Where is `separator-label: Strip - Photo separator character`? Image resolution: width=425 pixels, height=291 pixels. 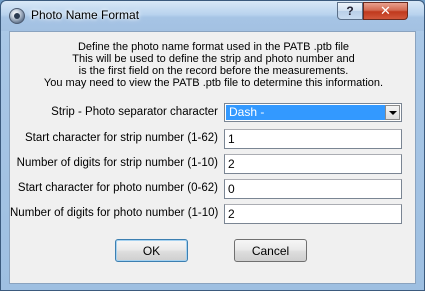 separator-label: Strip - Photo separator character is located at coordinates (134, 112).